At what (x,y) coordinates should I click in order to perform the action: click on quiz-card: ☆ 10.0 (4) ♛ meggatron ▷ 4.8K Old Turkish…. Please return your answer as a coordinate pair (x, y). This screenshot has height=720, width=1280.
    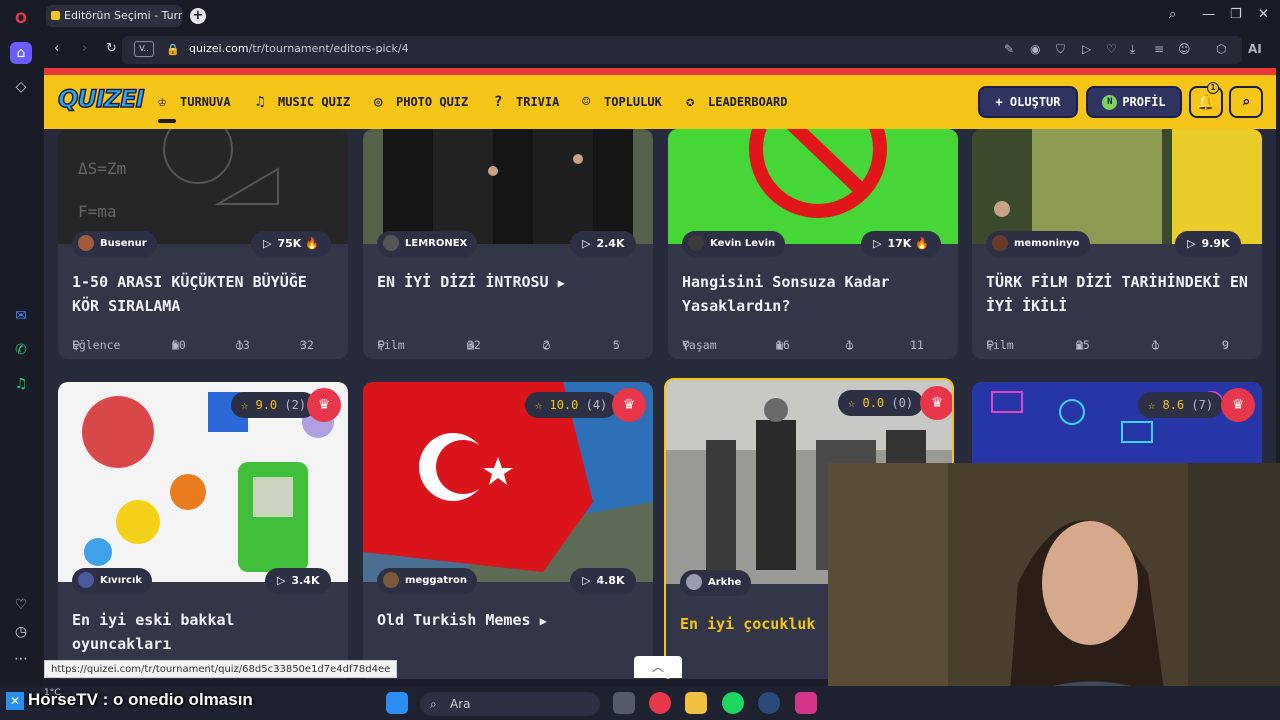
    Looking at the image, I should click on (508, 530).